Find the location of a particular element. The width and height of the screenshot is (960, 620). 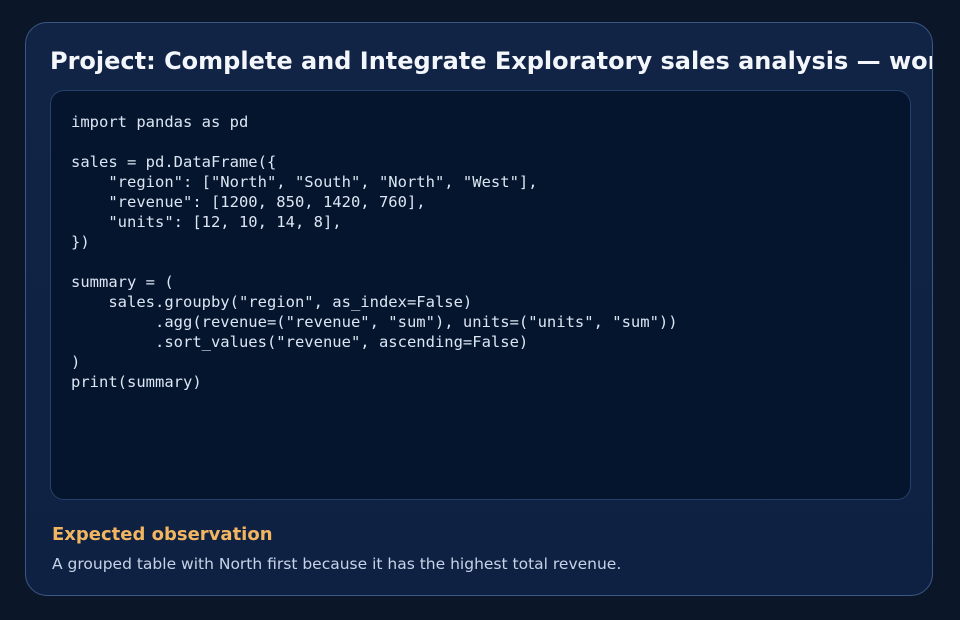

expected-observation-heading: Expected observation is located at coordinates (162, 534).